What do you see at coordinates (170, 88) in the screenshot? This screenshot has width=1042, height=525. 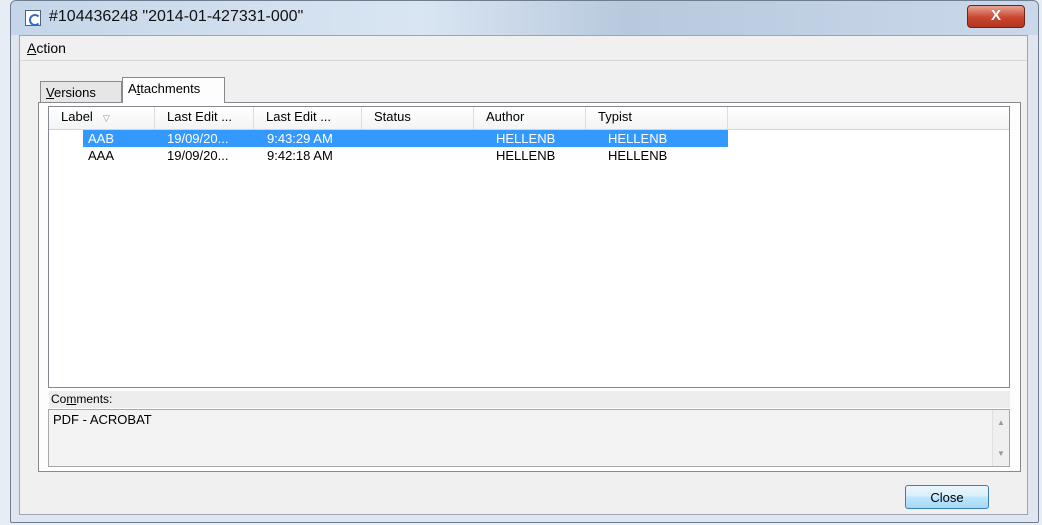 I see `tab-attachments-label: tachments` at bounding box center [170, 88].